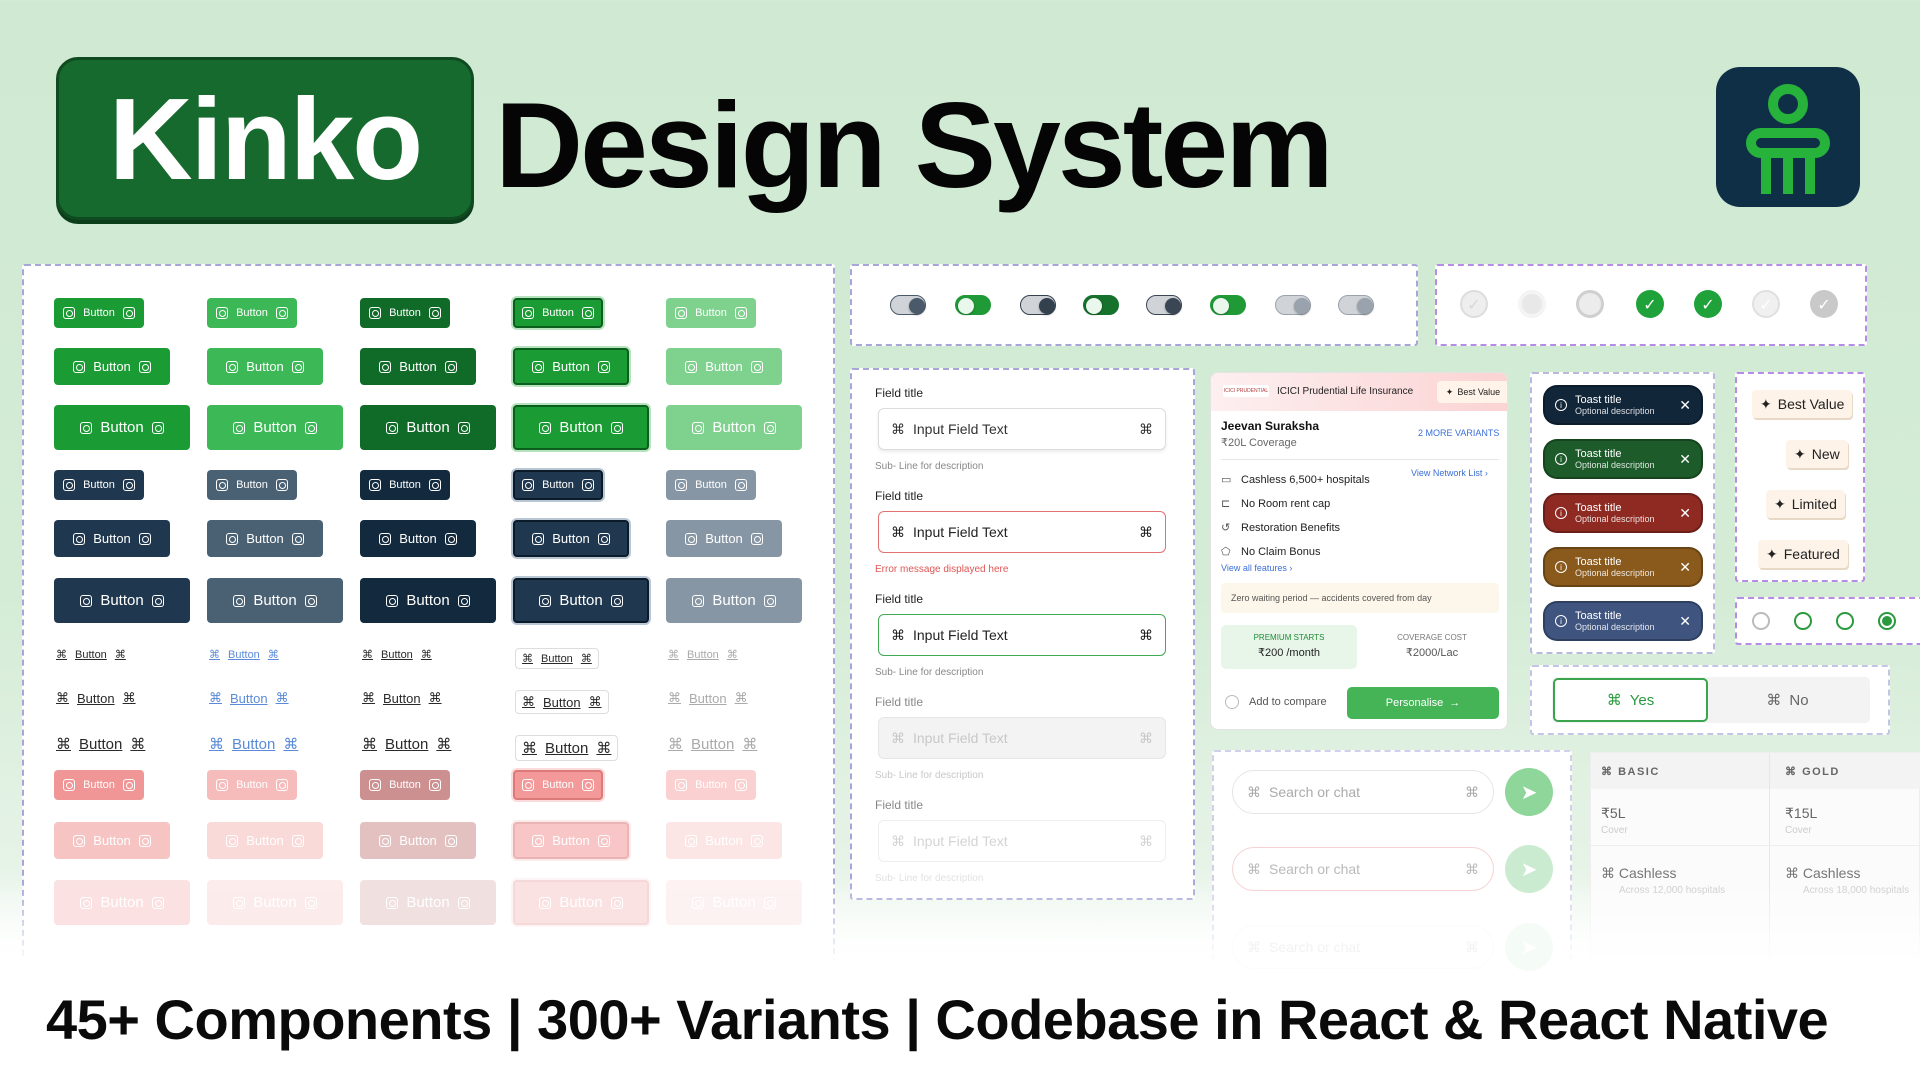 This screenshot has height=1080, width=1920. I want to click on network-list-link: View Network List ›, so click(1449, 473).